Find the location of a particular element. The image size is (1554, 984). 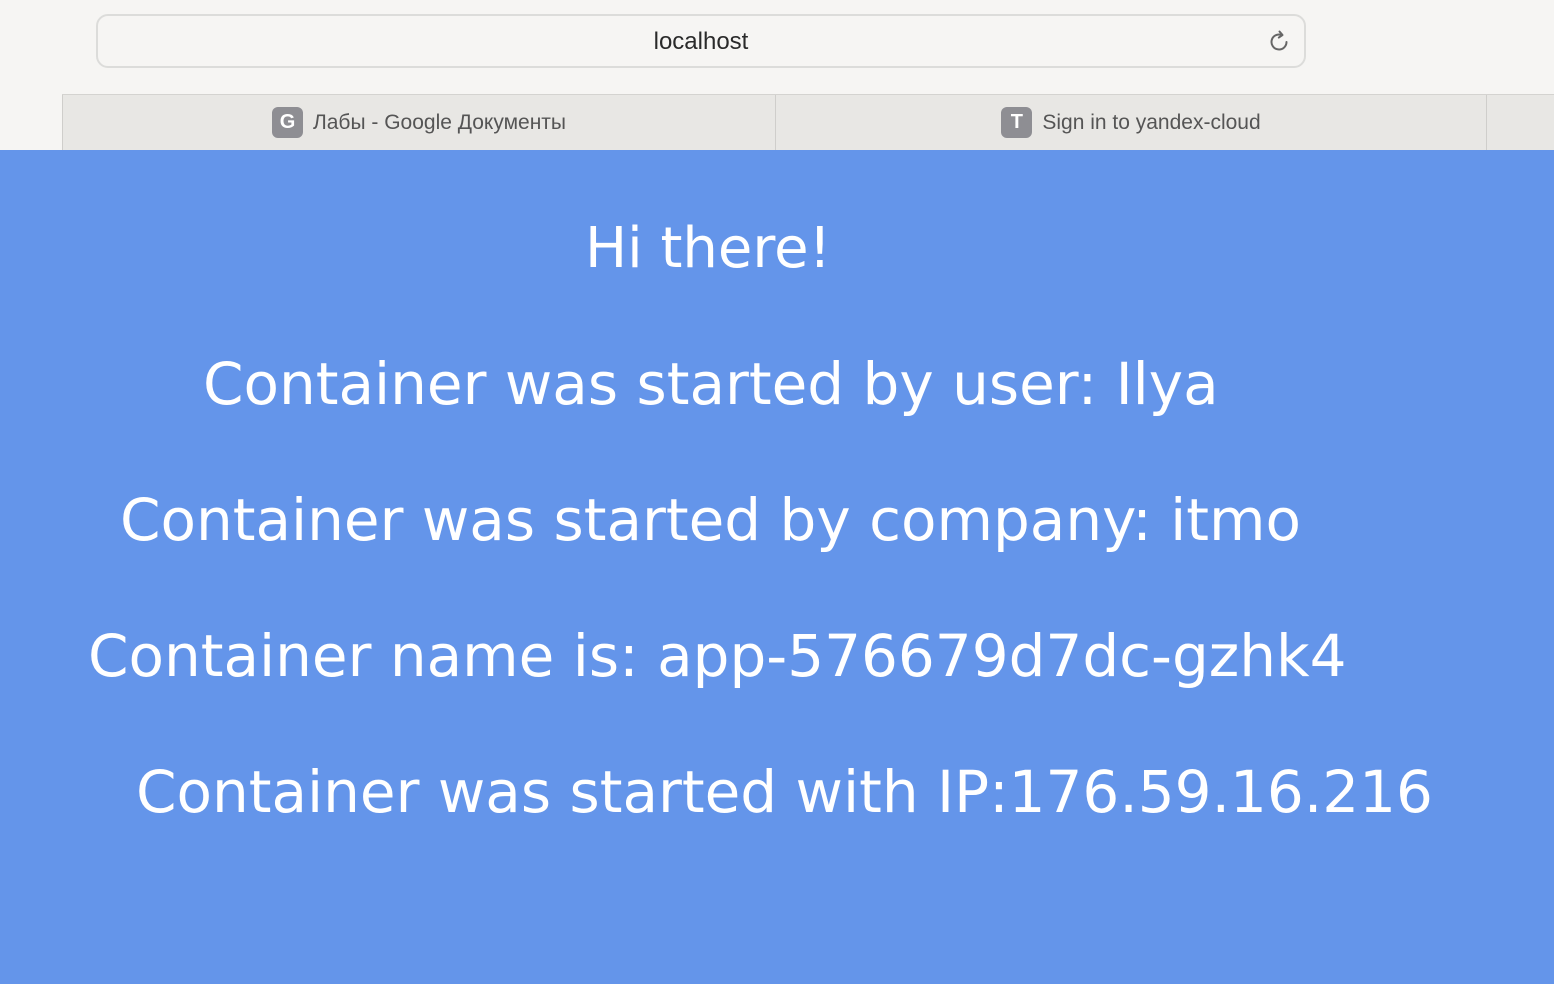

address-bar: localhost is located at coordinates (701, 41).